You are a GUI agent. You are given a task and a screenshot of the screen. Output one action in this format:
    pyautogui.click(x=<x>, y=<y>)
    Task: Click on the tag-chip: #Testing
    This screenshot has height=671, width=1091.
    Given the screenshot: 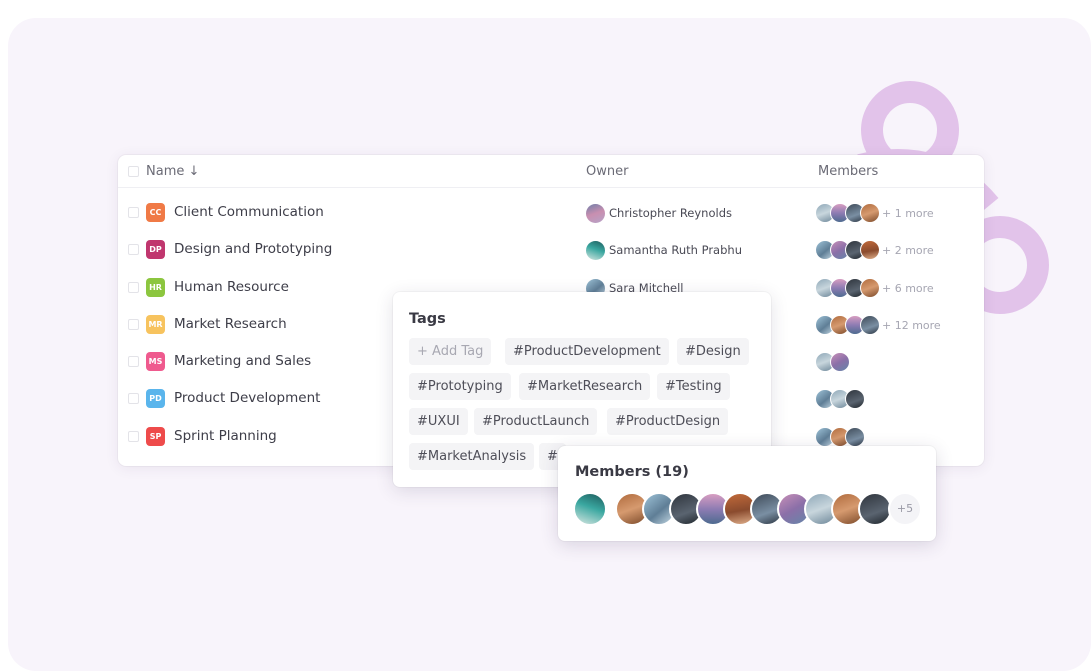 What is the action you would take?
    pyautogui.click(x=693, y=386)
    